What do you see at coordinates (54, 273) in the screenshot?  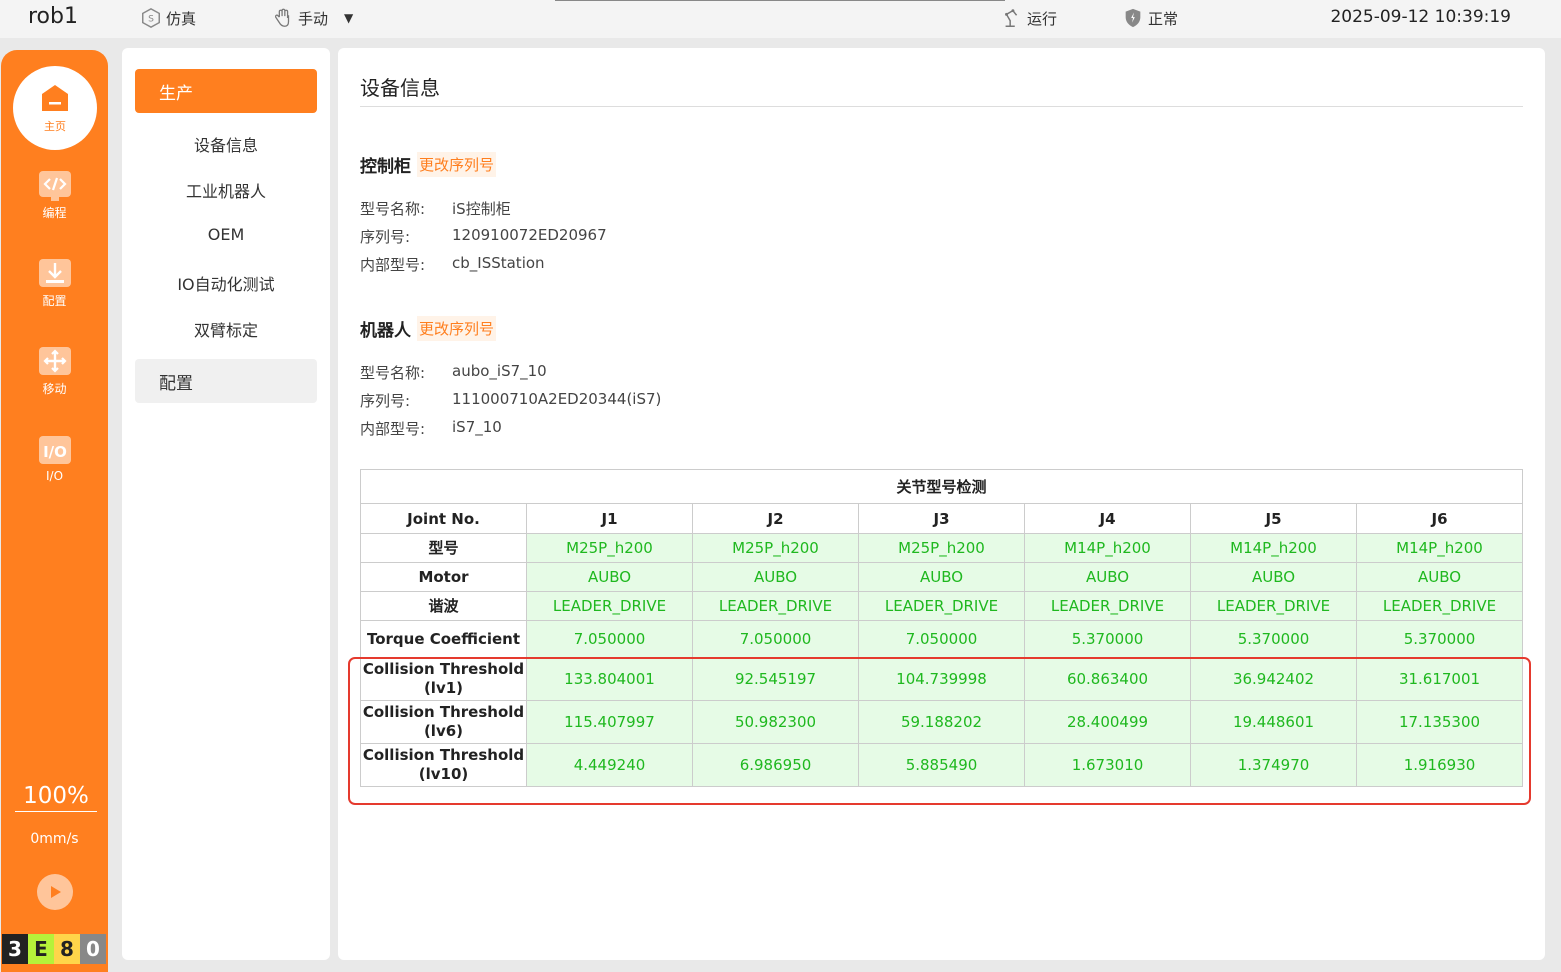 I see `download-icon` at bounding box center [54, 273].